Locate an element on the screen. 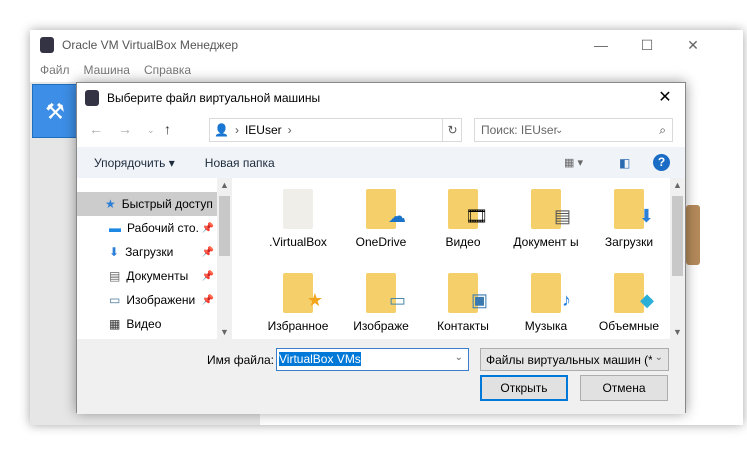 This screenshot has width=747, height=458. folder-videos: 🎞 Видео is located at coordinates (463, 219).